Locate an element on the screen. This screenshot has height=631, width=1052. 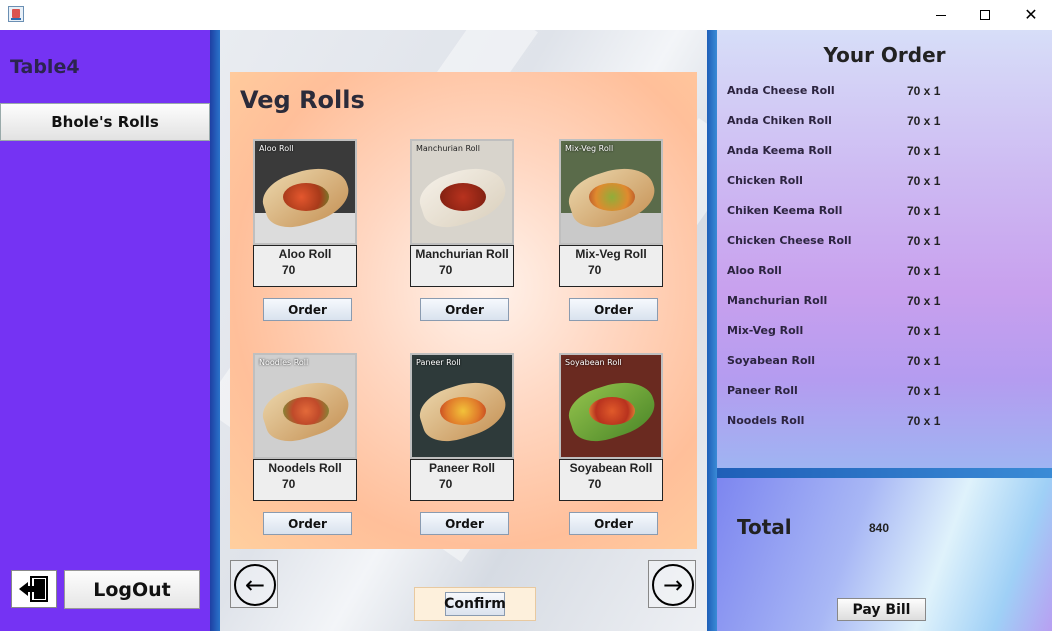
total-label: Total is located at coordinates (764, 527).